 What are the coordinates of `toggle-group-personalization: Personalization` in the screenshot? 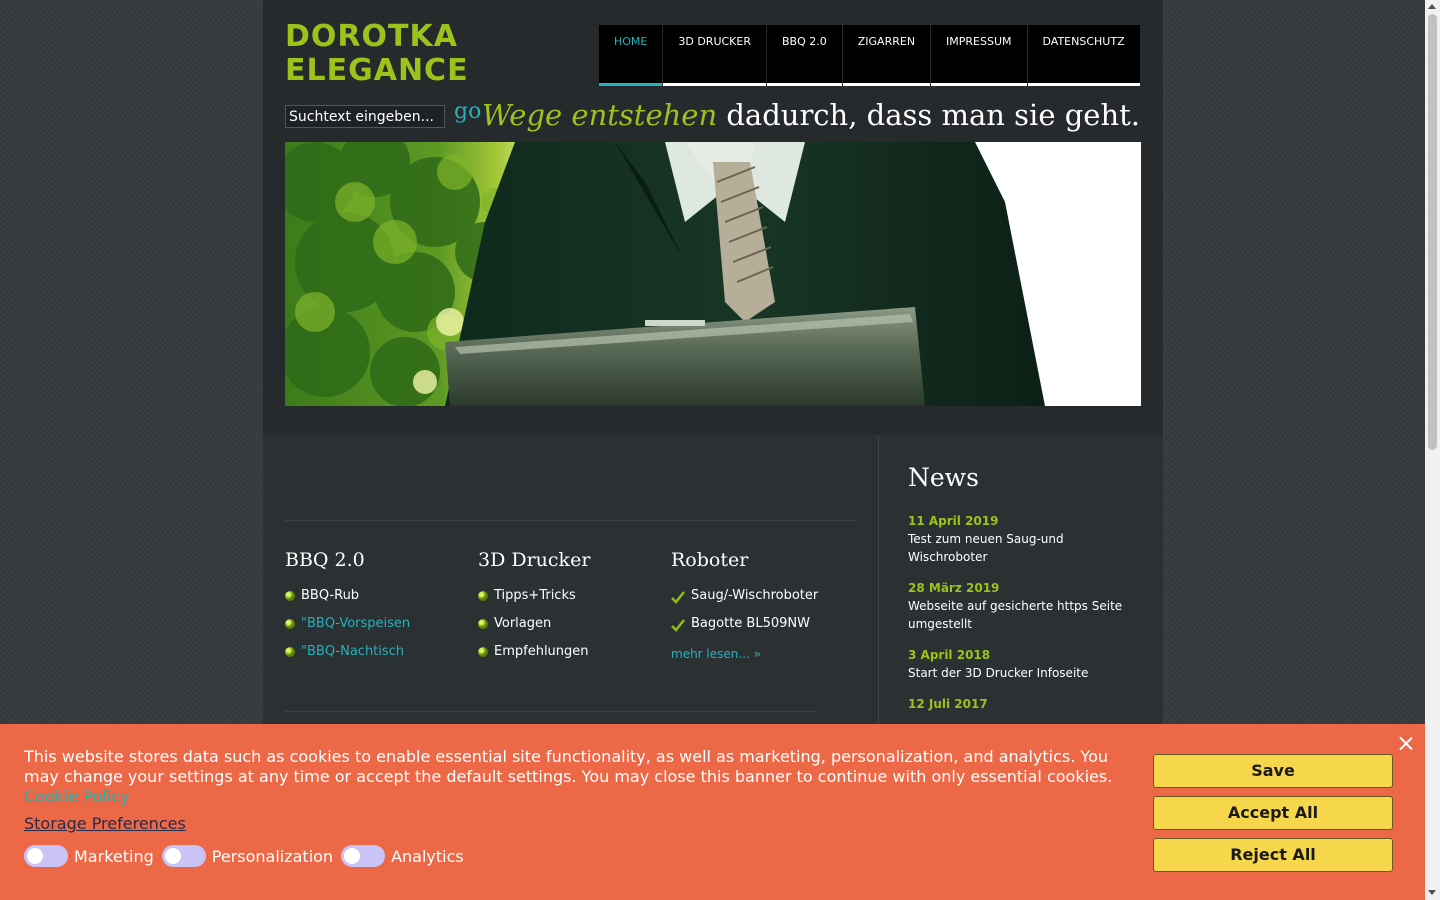 It's located at (247, 856).